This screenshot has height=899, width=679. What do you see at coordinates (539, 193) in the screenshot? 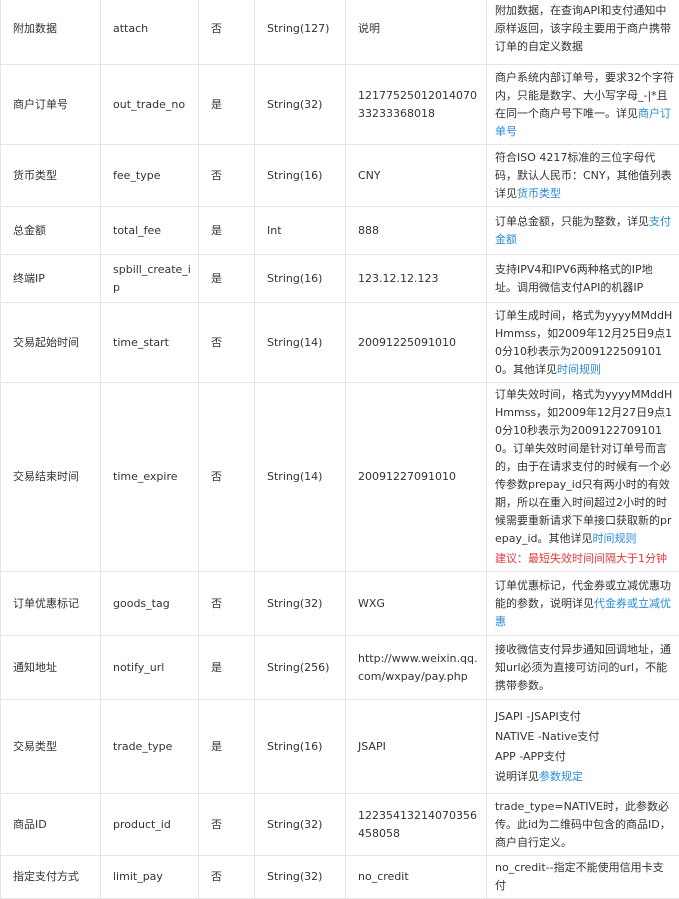
I see `desc-link: 货币类型` at bounding box center [539, 193].